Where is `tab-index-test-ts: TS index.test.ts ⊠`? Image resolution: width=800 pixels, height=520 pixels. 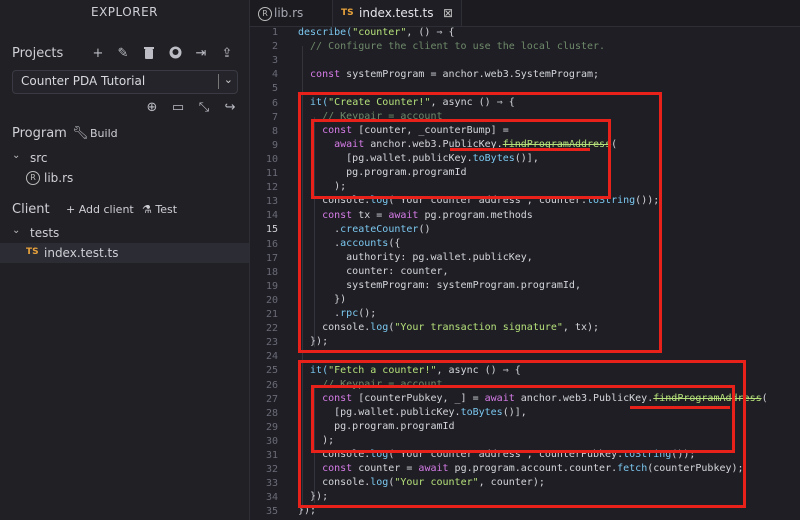 tab-index-test-ts: TS index.test.ts ⊠ is located at coordinates (397, 13).